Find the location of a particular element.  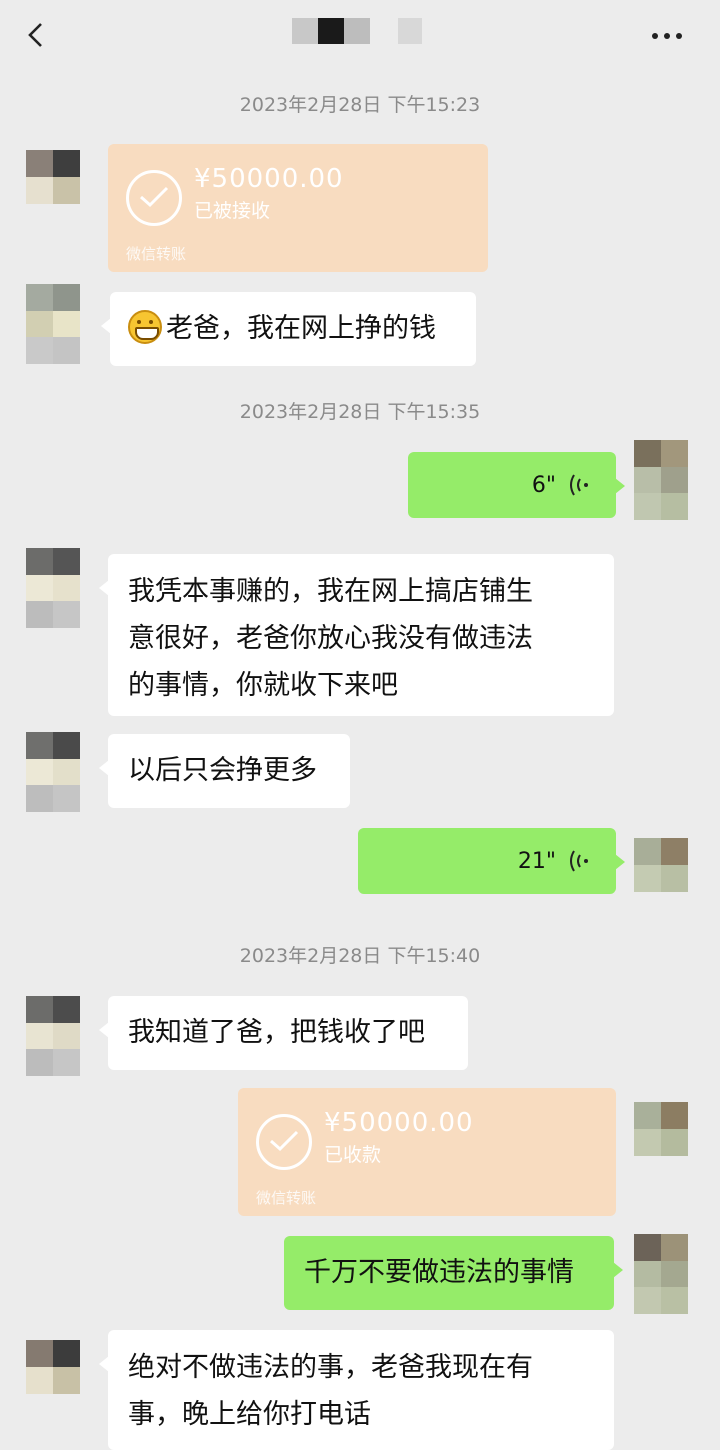

message-bubble: 老爸，我在网上挣的钱 is located at coordinates (288, 329).